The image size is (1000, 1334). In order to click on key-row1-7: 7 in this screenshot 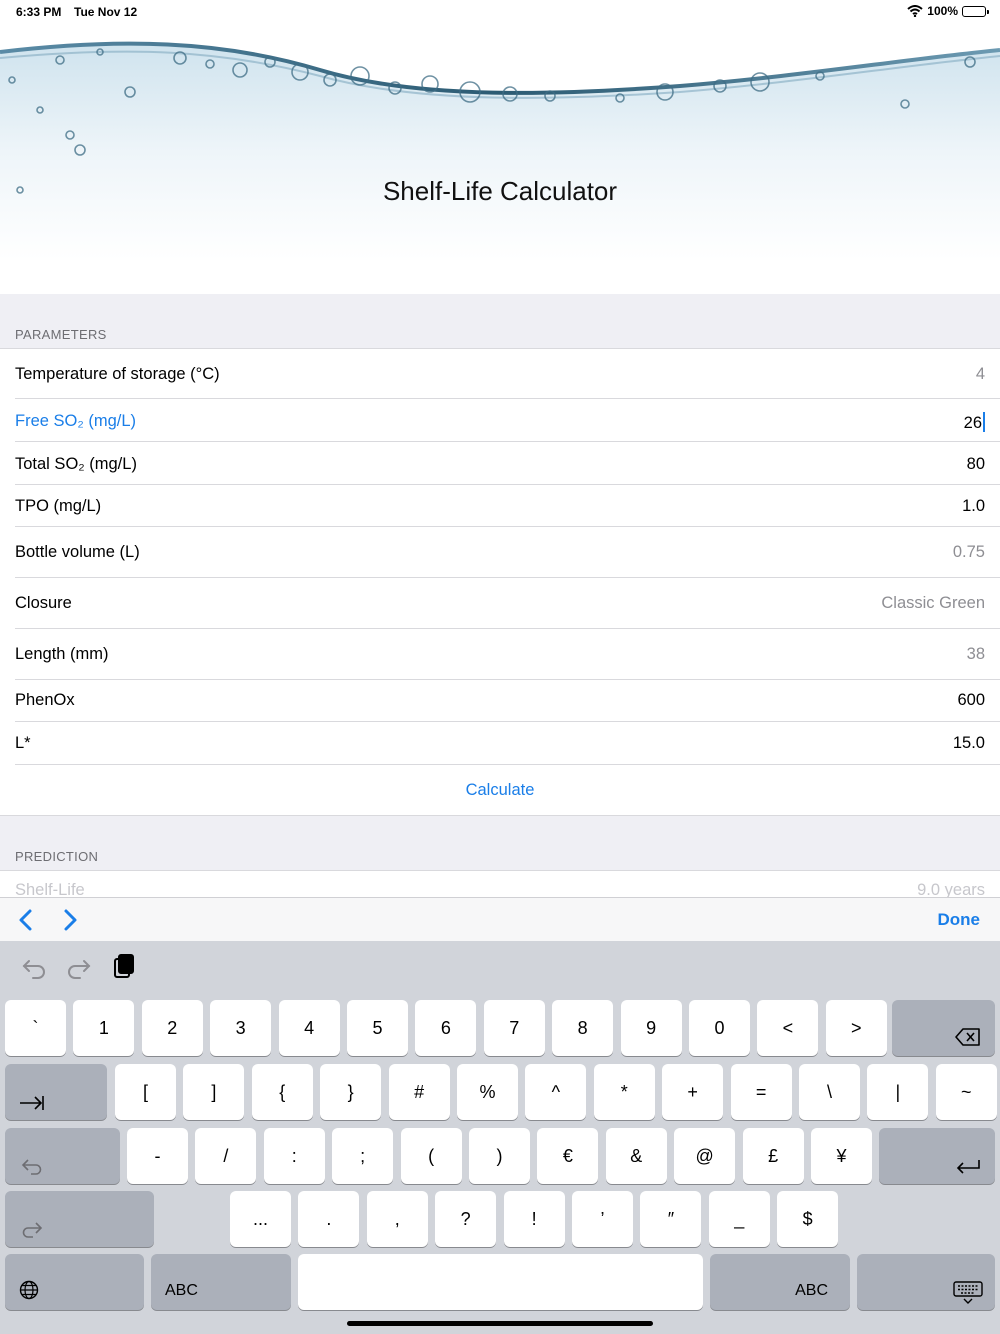, I will do `click(514, 1028)`.